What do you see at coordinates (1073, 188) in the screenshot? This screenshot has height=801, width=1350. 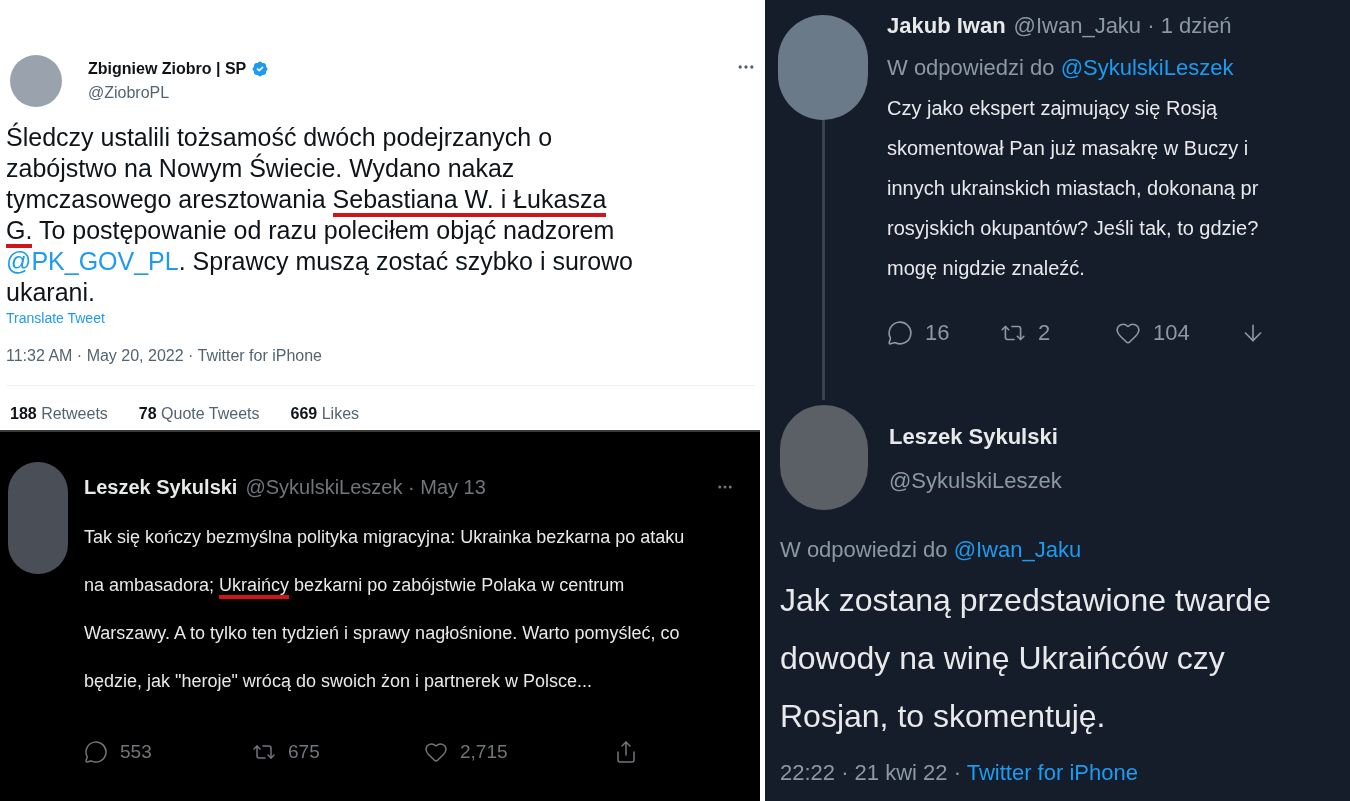 I see `tweet-text: Czy jako ekspert zajmujący się Rosją skomentował Pan już masakrę w Buczy i innych ukrainskich miastach, dokonaną pr rosyjskich okupantów? Jeśli tak, to gdzie? mogę nigdzie znaleźć.` at bounding box center [1073, 188].